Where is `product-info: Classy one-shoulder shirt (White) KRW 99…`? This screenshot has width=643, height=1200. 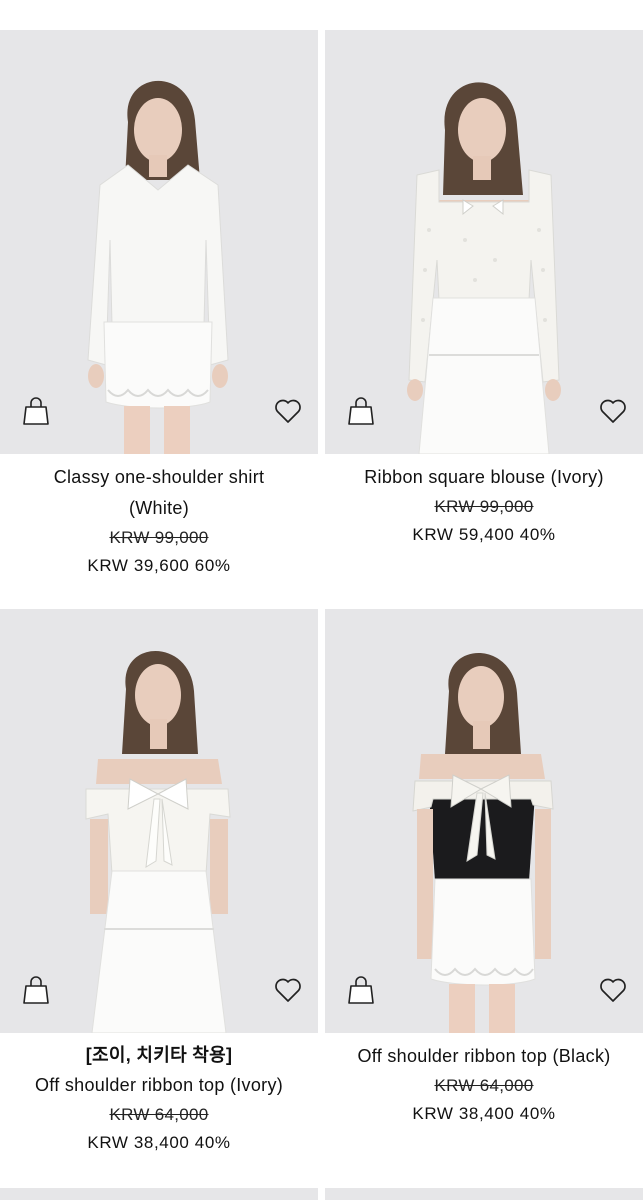
product-info: Classy one-shoulder shirt (White) KRW 99… is located at coordinates (159, 521).